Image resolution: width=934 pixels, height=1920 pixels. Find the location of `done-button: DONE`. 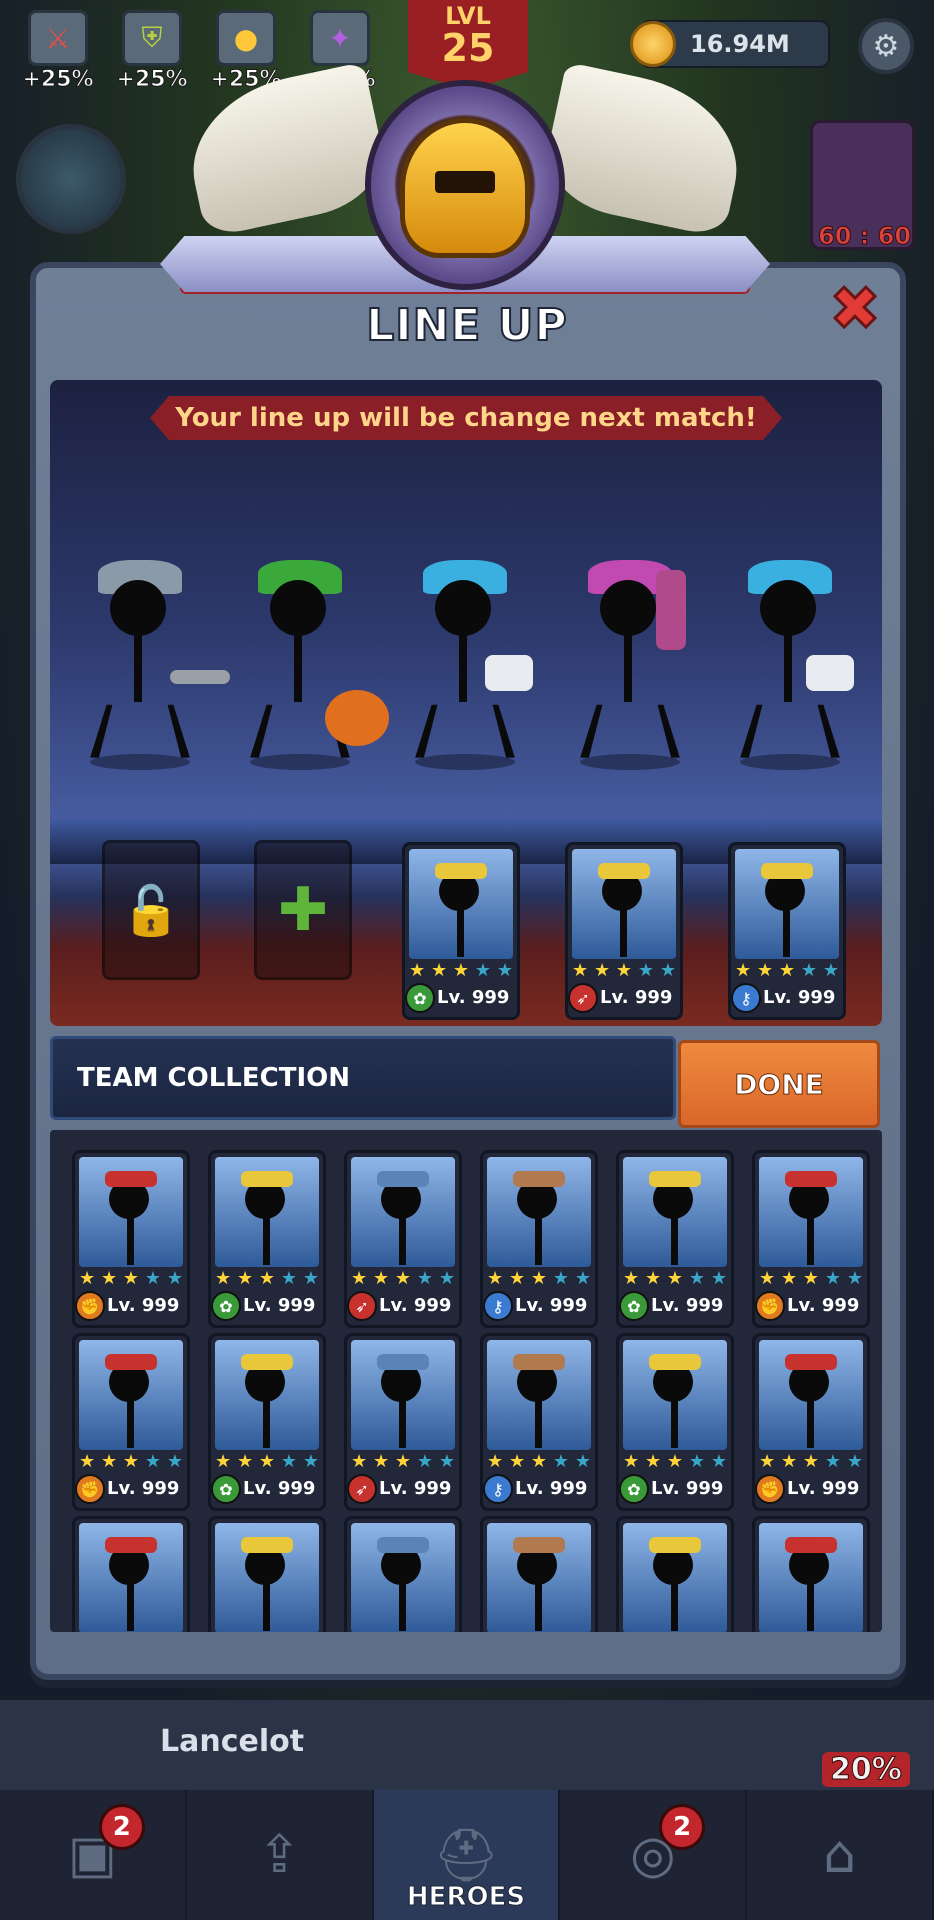

done-button: DONE is located at coordinates (779, 1084).